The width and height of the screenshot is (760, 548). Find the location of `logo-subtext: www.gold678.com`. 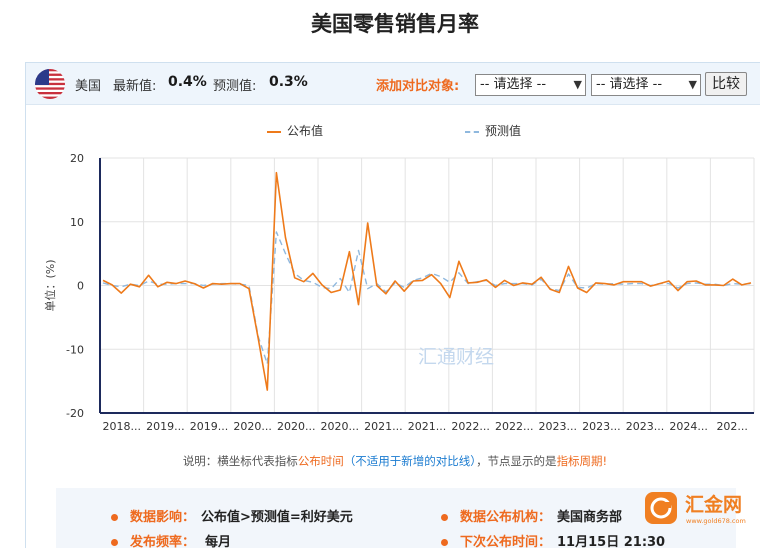

logo-subtext: www.gold678.com is located at coordinates (716, 521).